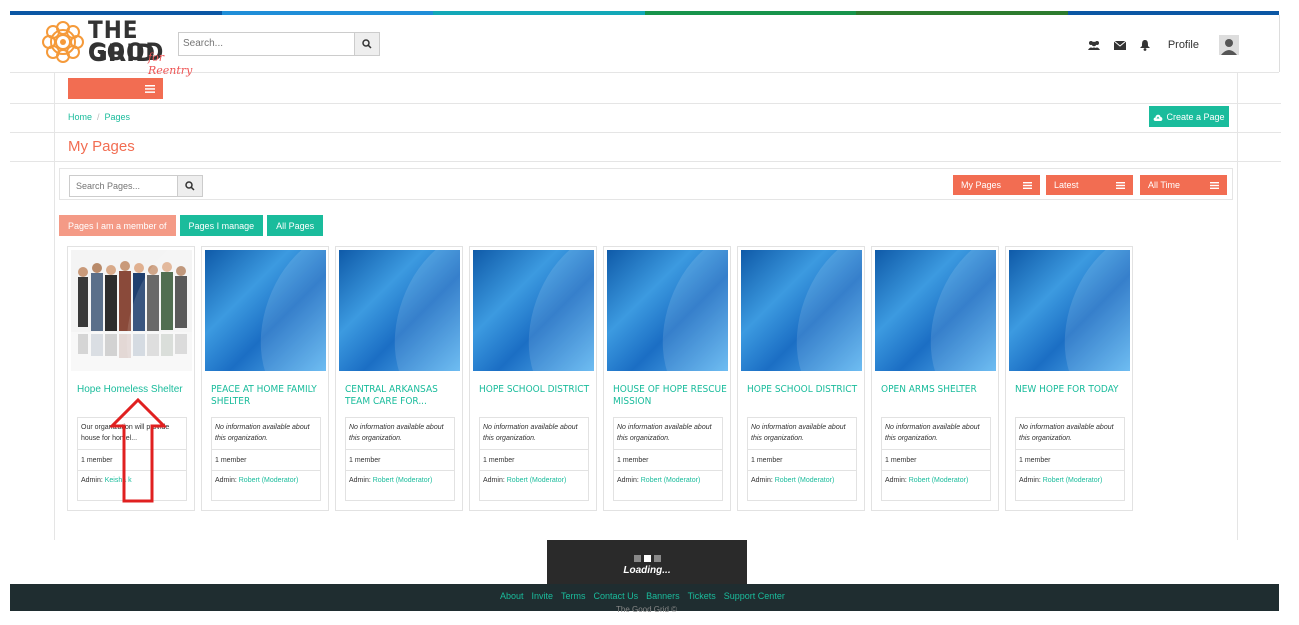 The width and height of the screenshot is (1299, 625). Describe the element at coordinates (134, 390) in the screenshot. I see `page-card-title: Hope Homeless Shelter` at that location.